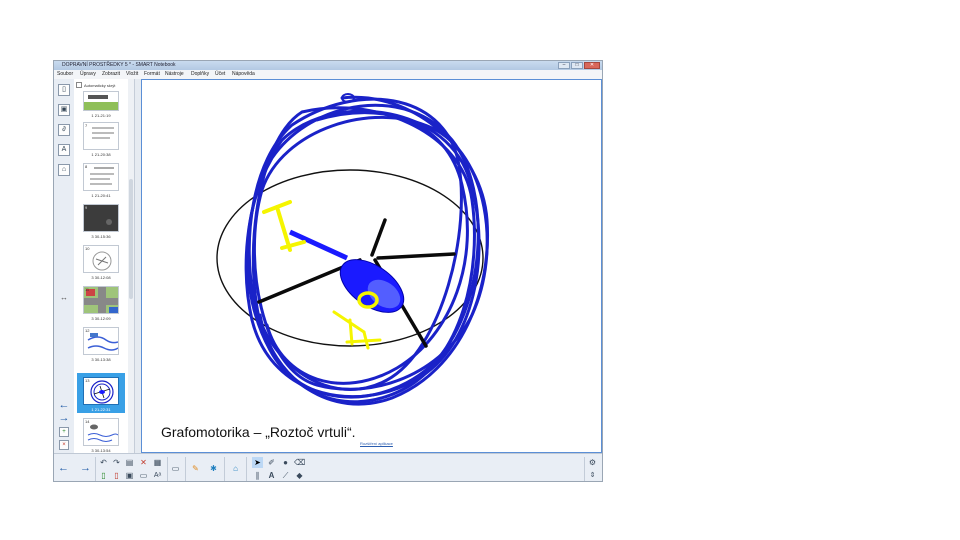 This screenshot has height=540, width=960. What do you see at coordinates (86, 166) in the screenshot?
I see `page-number: 8` at bounding box center [86, 166].